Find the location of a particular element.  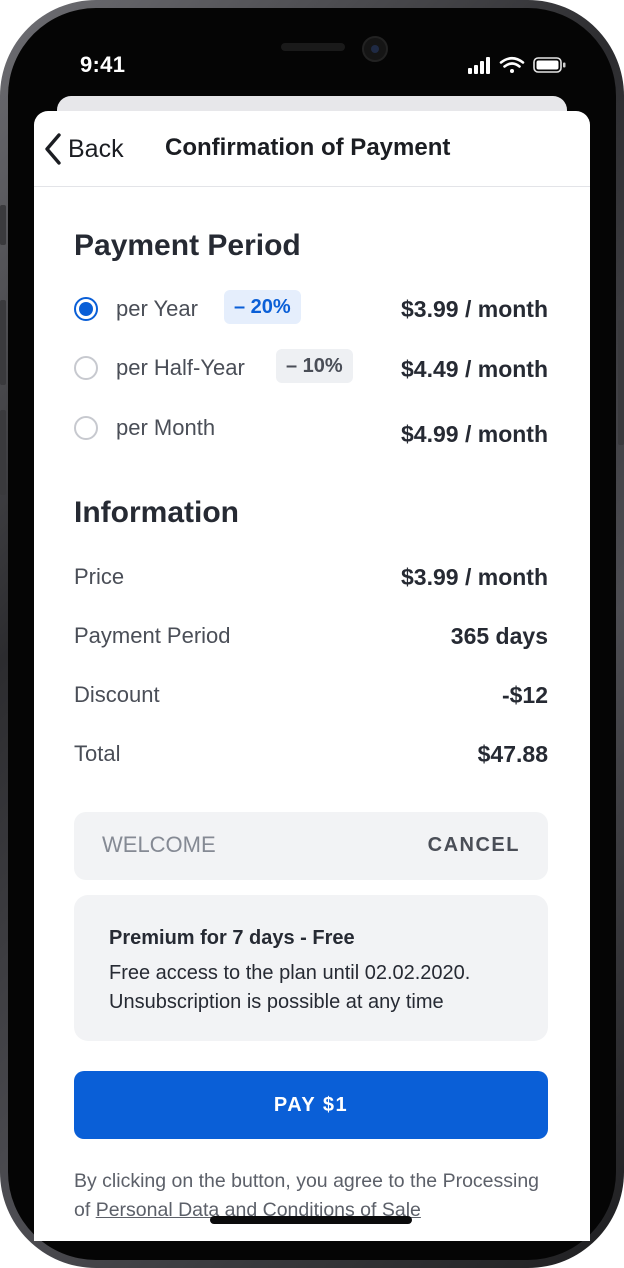

period-price-year: $3.99 / month is located at coordinates (474, 309).